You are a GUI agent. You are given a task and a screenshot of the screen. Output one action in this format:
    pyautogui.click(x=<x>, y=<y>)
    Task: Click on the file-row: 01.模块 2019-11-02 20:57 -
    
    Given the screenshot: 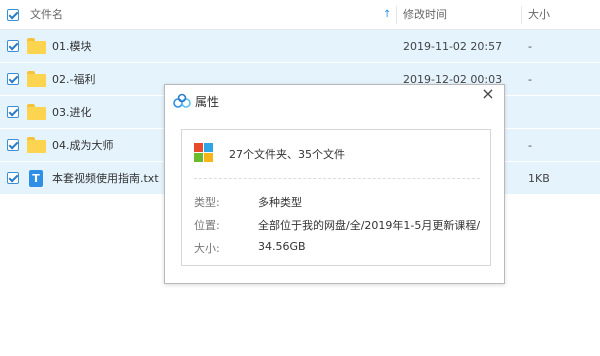 What is the action you would take?
    pyautogui.click(x=300, y=46)
    